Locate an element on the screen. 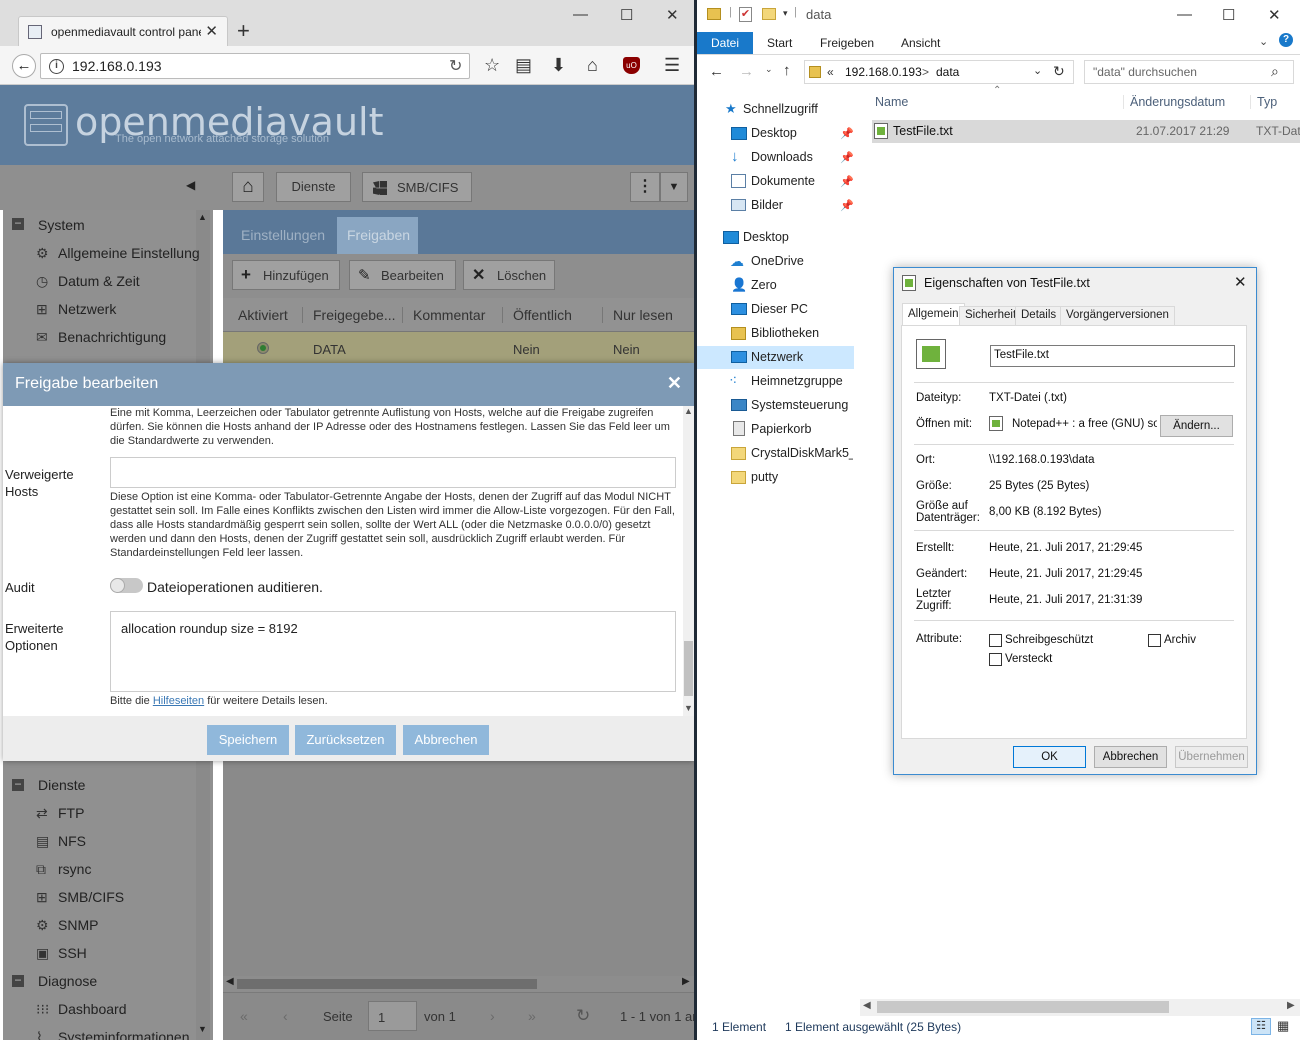  file-row: TestFile.txt 21.07.2017 21:29 TXT-Datei is located at coordinates (1086, 131).